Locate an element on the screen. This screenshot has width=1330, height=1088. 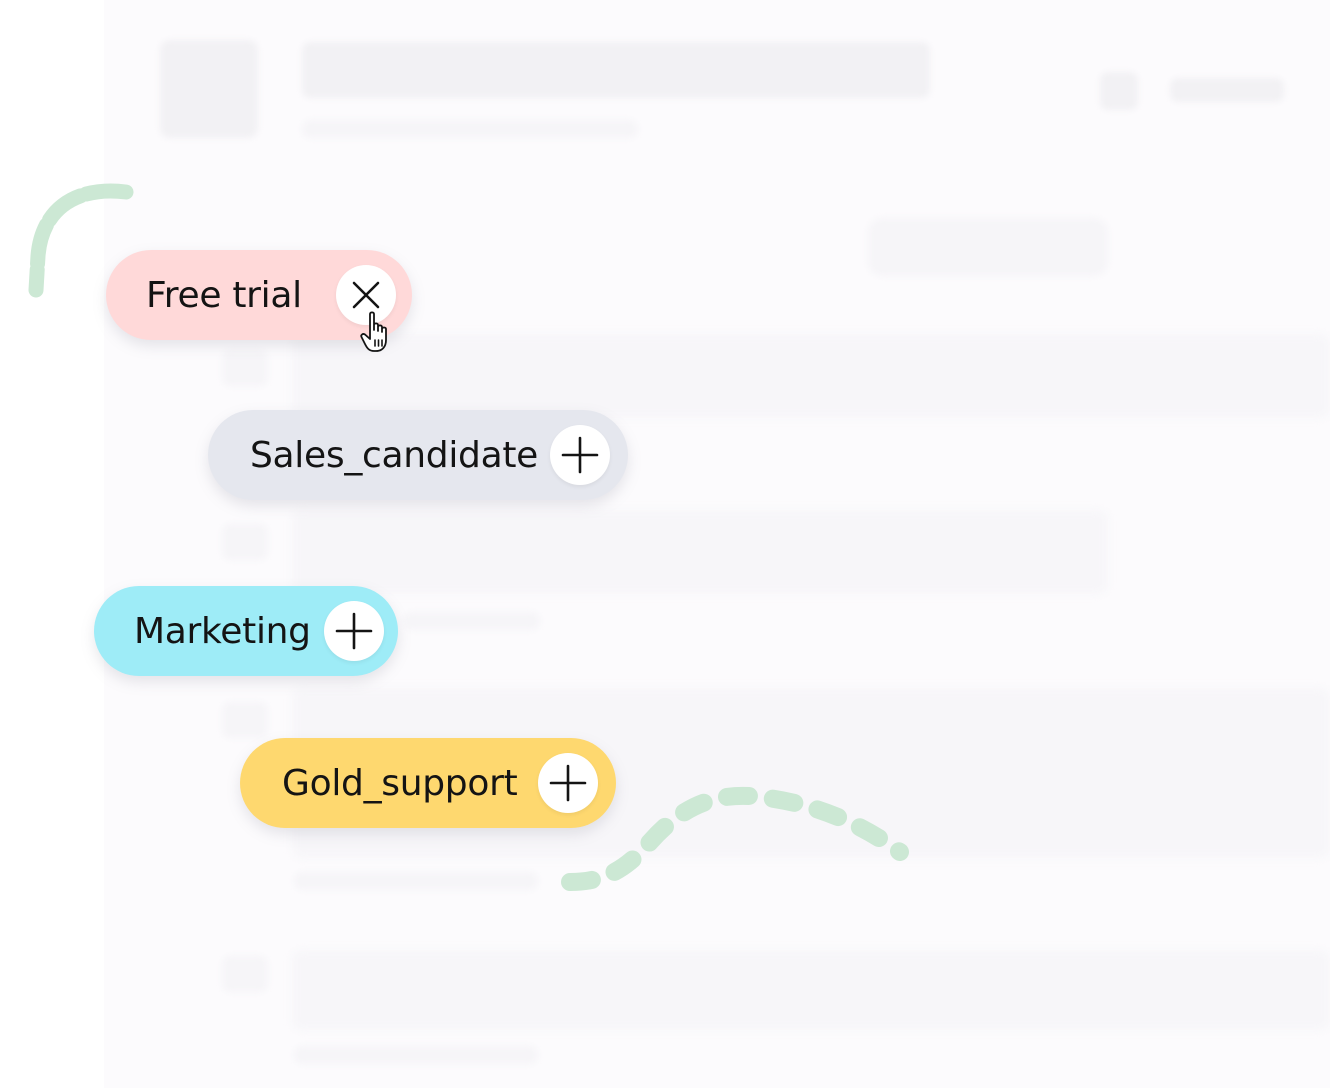
placeholder-subtitle is located at coordinates (470, 129).